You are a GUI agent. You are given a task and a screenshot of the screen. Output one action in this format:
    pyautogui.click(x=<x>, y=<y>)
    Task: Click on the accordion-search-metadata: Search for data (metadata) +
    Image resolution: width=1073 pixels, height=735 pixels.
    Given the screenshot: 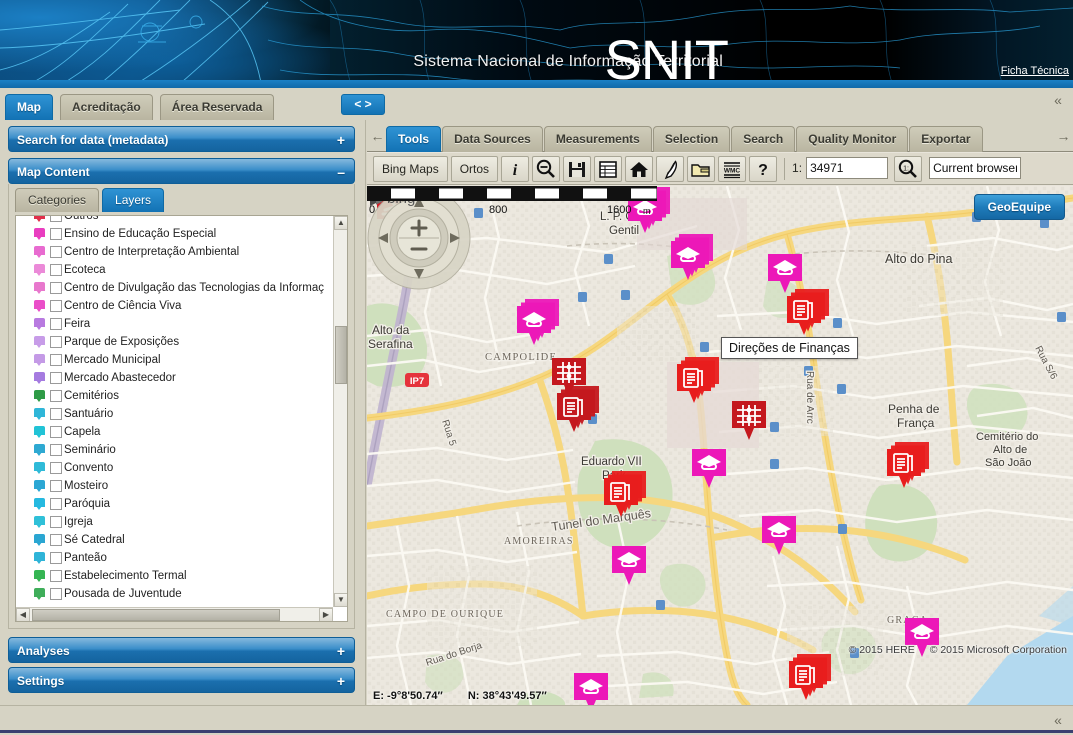 What is the action you would take?
    pyautogui.click(x=181, y=139)
    